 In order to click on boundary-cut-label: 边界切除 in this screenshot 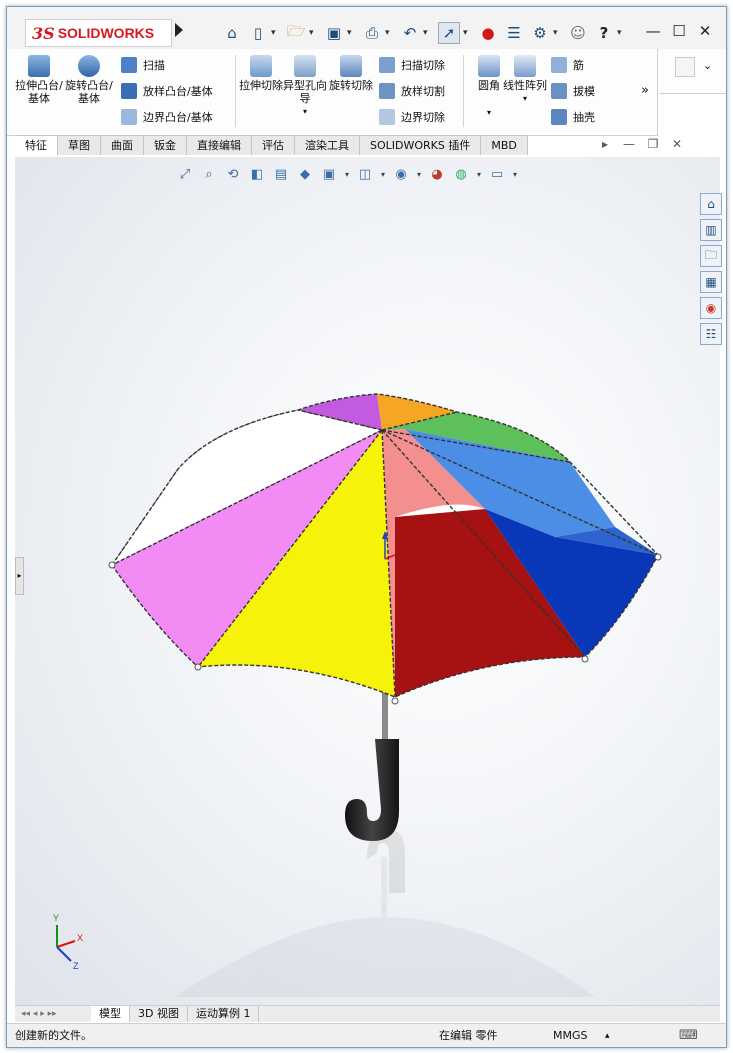, I will do `click(423, 117)`.